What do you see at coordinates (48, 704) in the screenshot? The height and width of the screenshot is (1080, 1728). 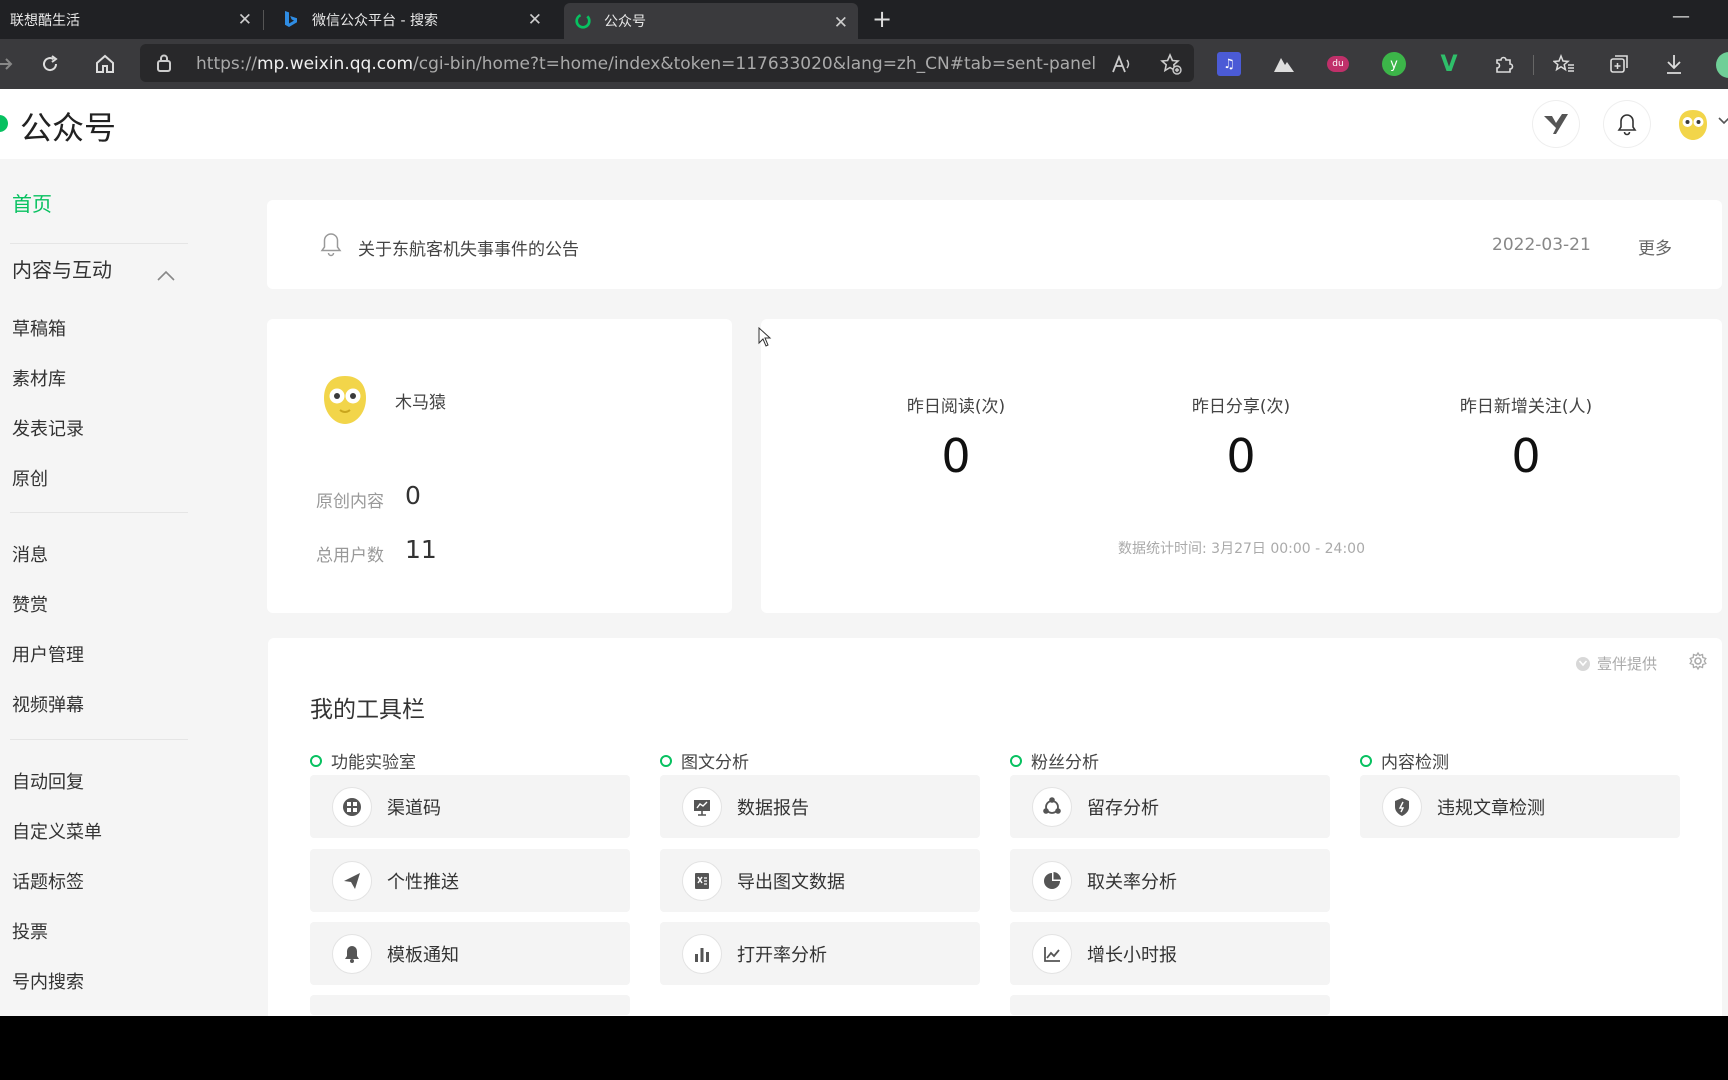 I see `sidebar-item-video-danmaku: 视频弹幕` at bounding box center [48, 704].